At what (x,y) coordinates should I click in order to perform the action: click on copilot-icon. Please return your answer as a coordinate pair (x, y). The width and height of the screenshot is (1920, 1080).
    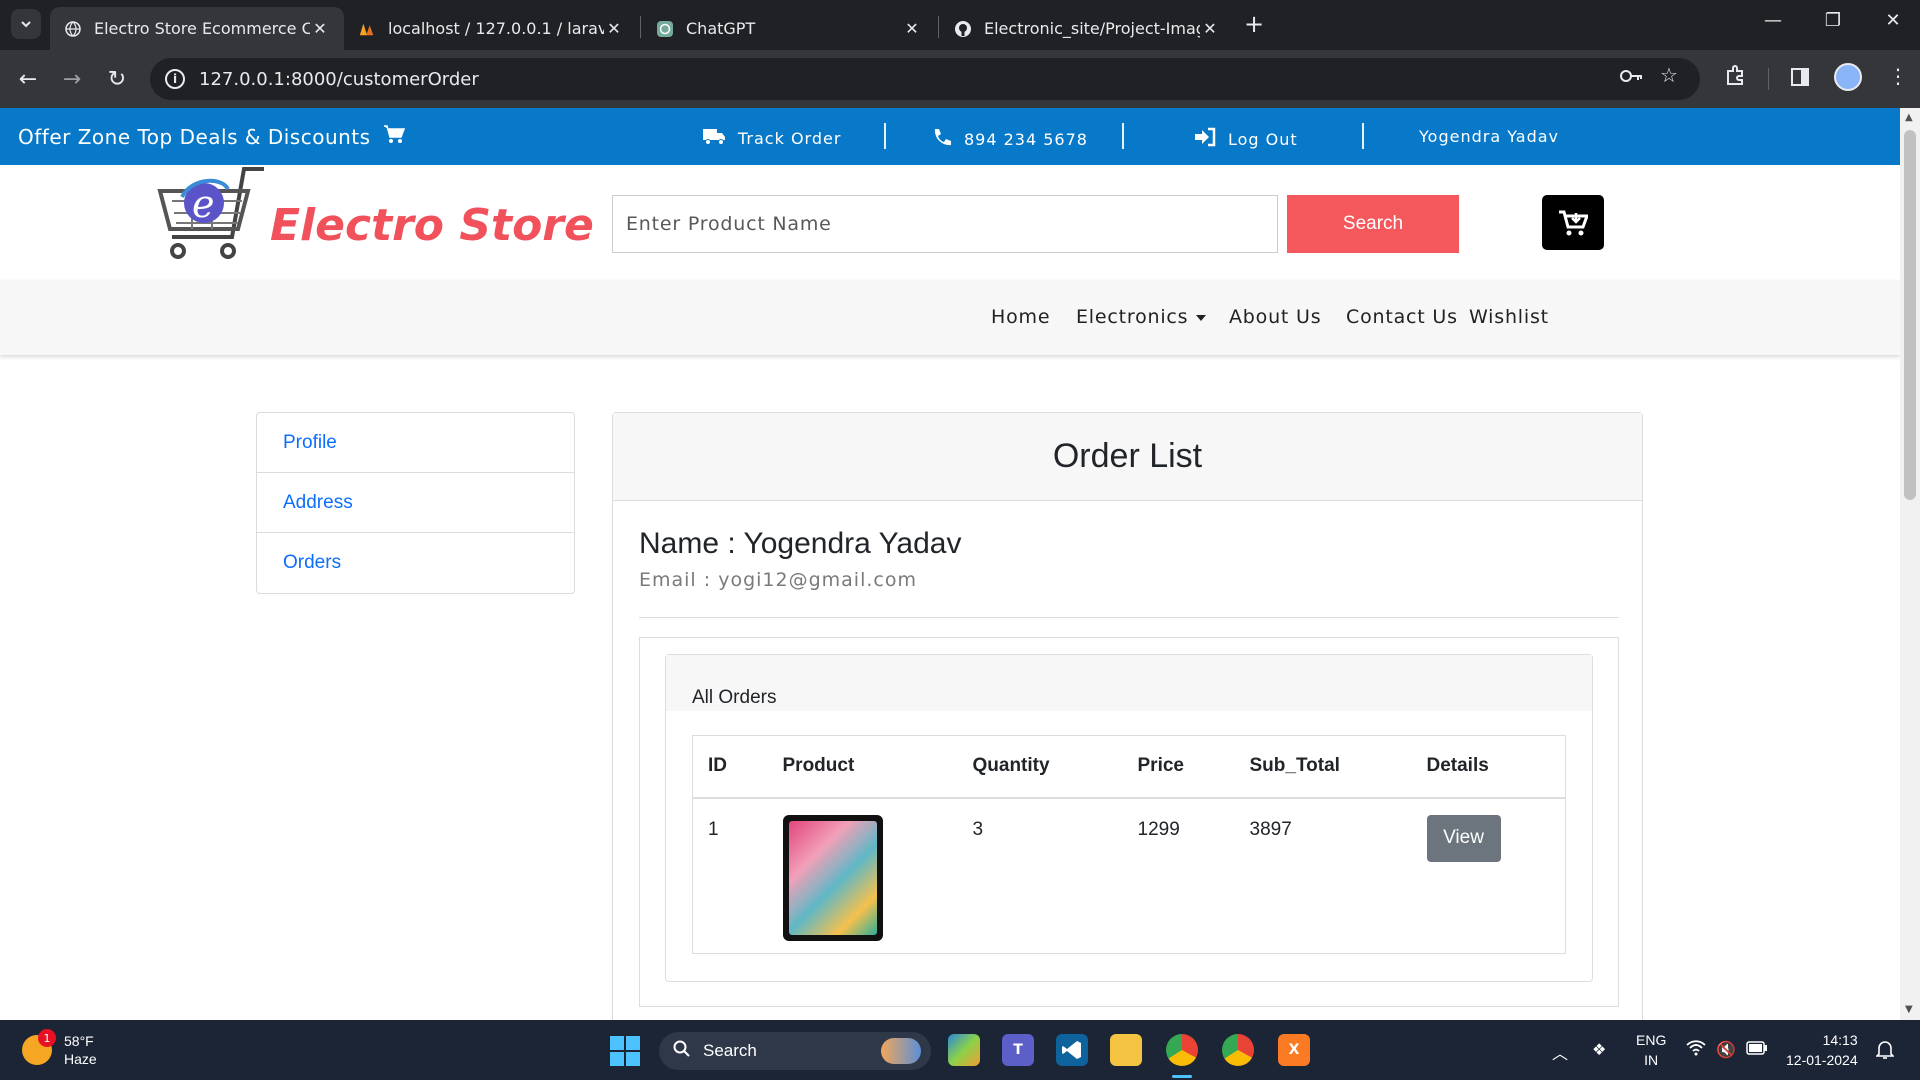
    Looking at the image, I should click on (964, 1050).